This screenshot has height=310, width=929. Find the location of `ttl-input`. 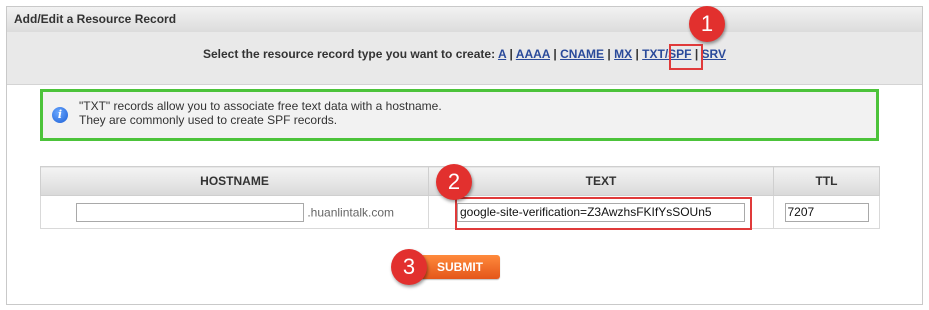

ttl-input is located at coordinates (826, 212).